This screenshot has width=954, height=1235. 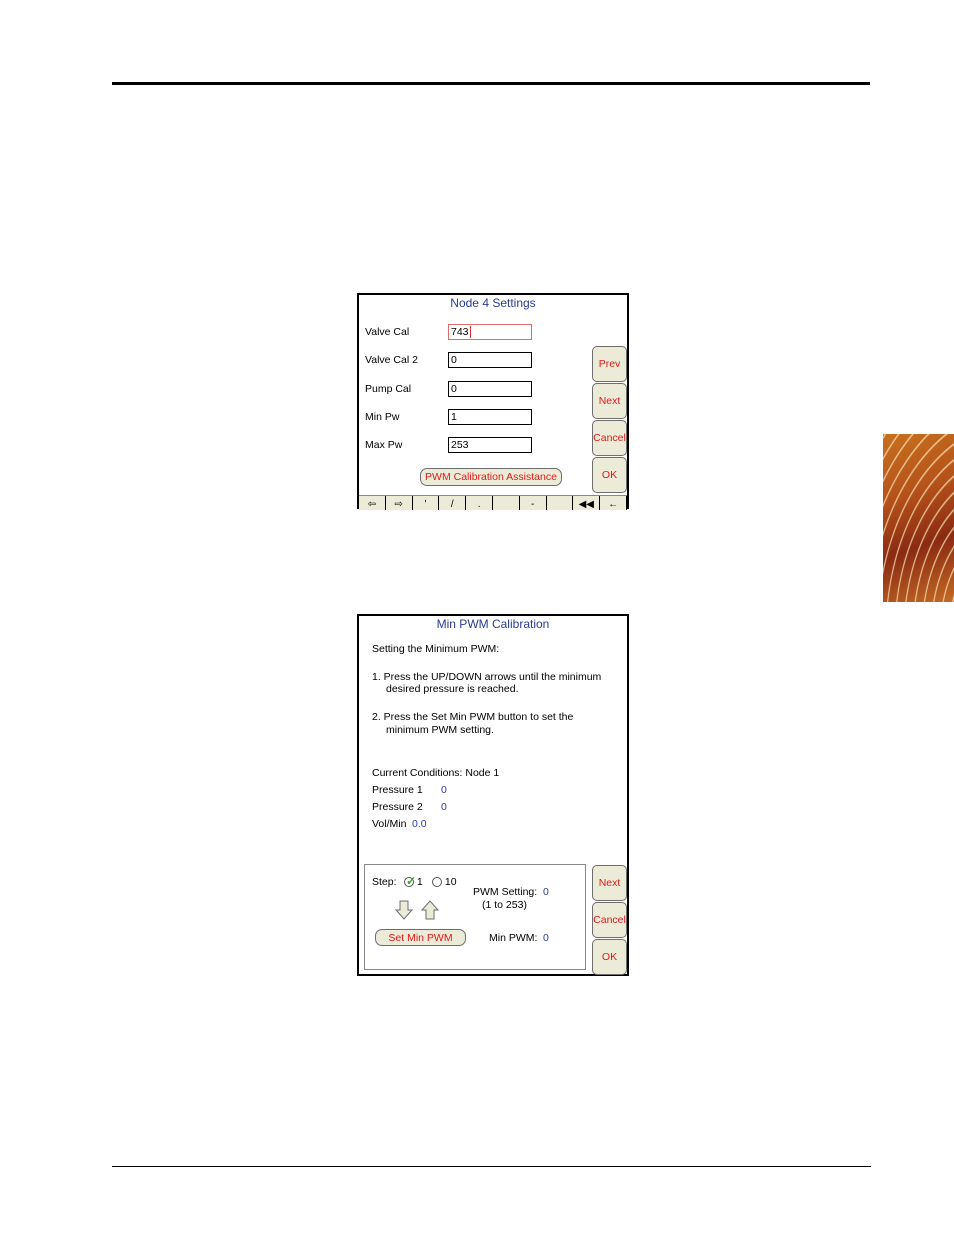 I want to click on right-arrow-icon: ⇨, so click(x=398, y=504).